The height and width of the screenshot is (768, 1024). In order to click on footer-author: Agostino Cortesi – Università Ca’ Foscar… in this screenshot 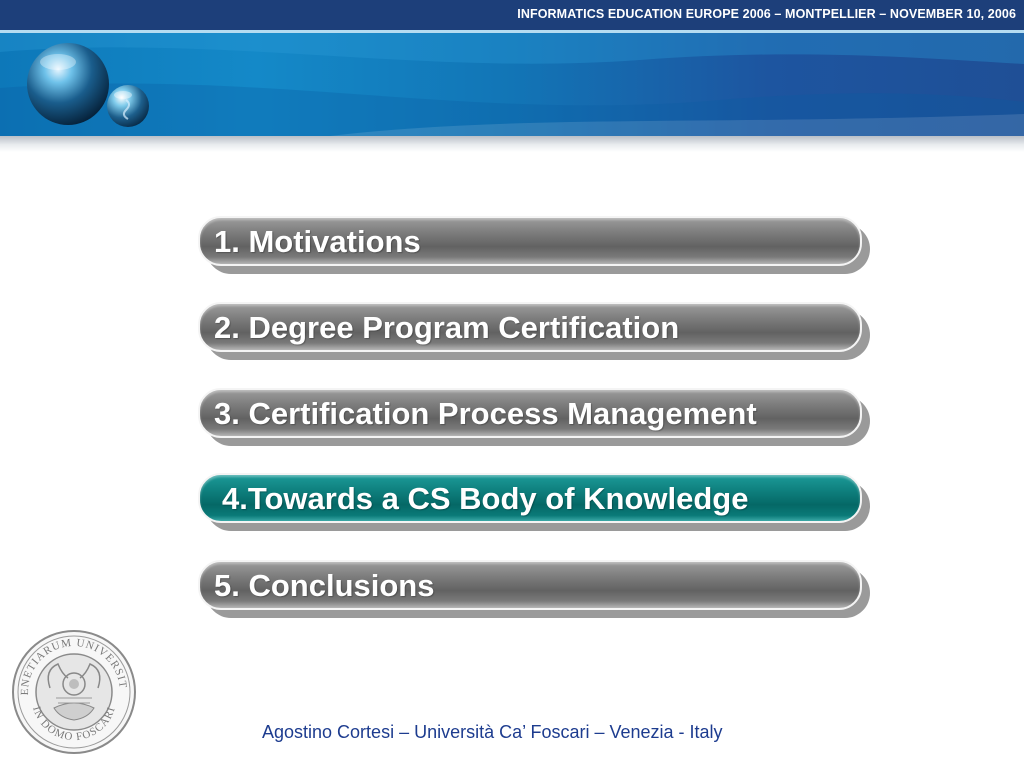, I will do `click(492, 732)`.